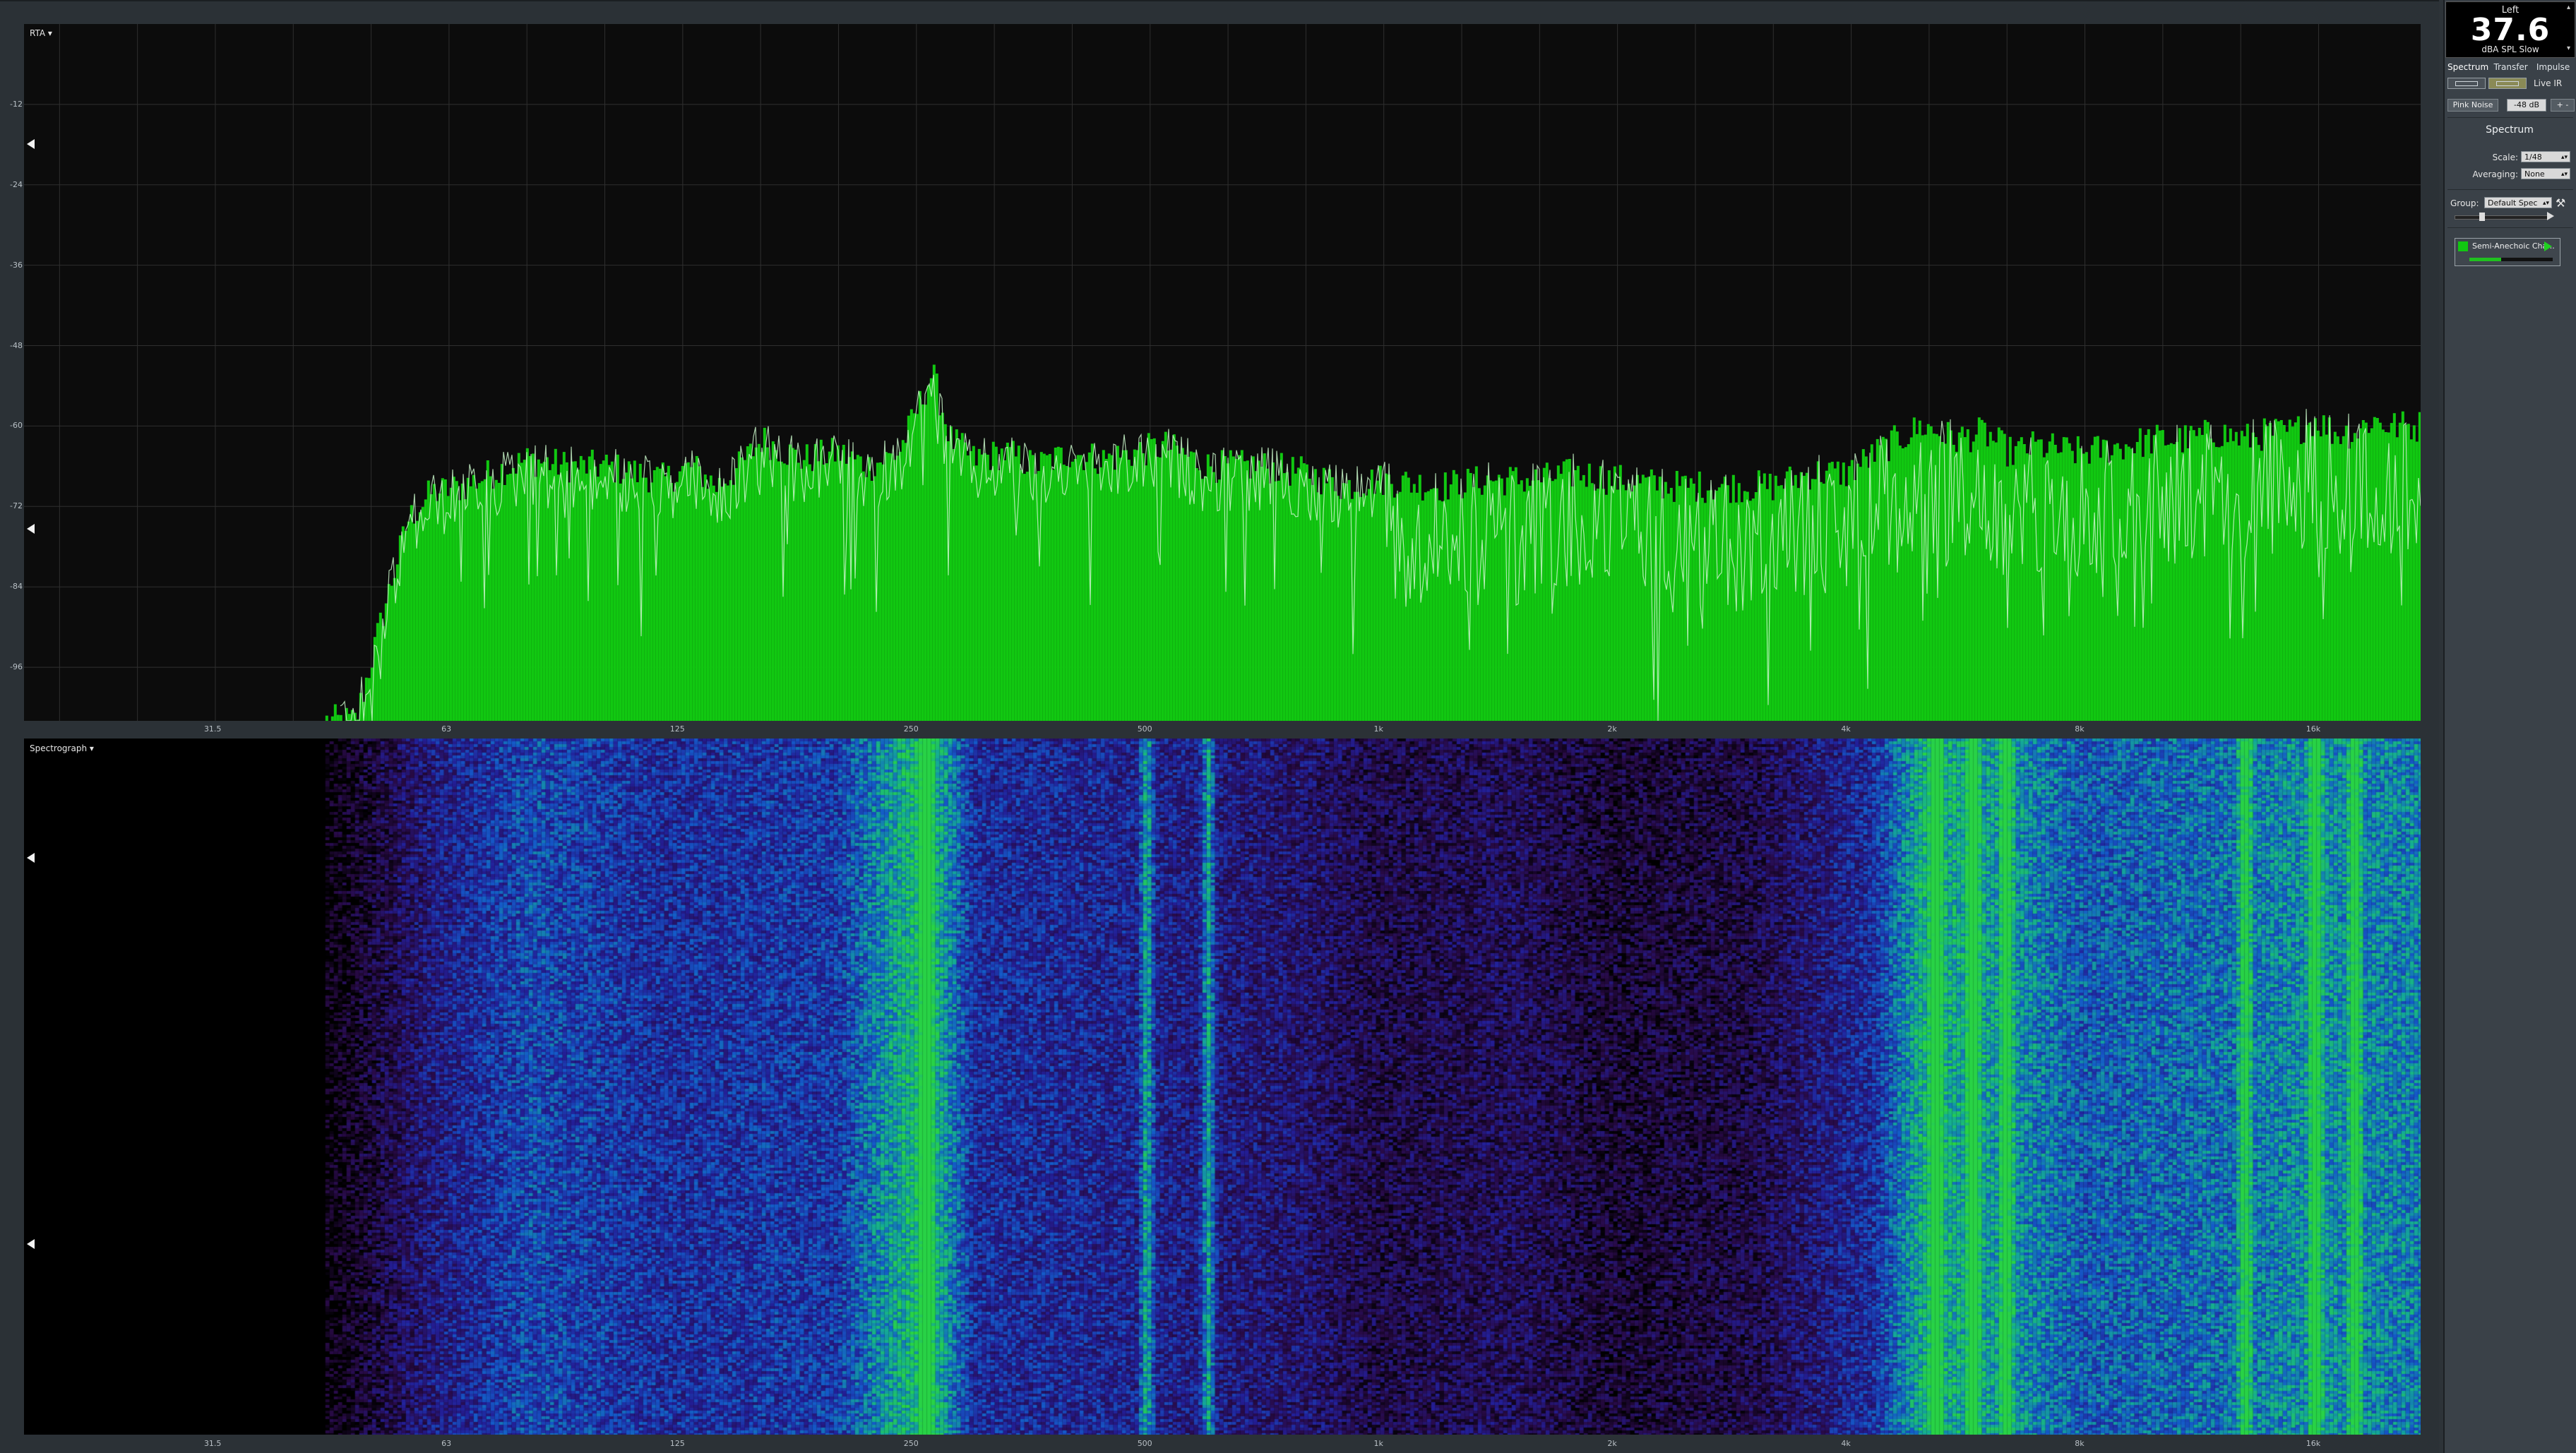 This screenshot has height=1453, width=2576. I want to click on tab-spectrum: Spectrum, so click(2467, 67).